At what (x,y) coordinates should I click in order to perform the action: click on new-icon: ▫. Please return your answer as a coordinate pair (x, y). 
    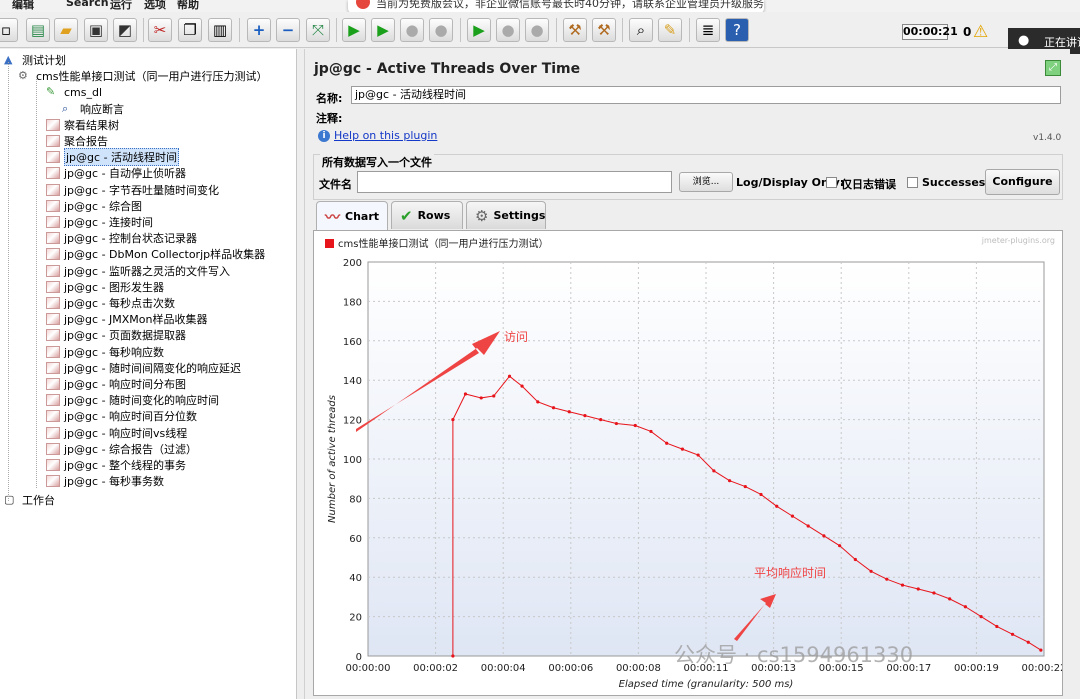
    Looking at the image, I should click on (9, 30).